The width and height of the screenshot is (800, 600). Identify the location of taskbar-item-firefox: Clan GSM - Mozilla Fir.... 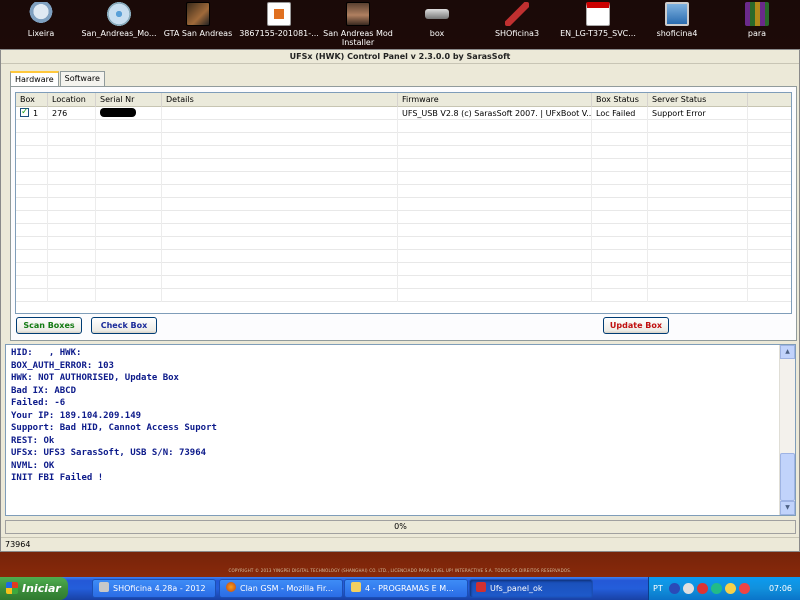
(281, 588).